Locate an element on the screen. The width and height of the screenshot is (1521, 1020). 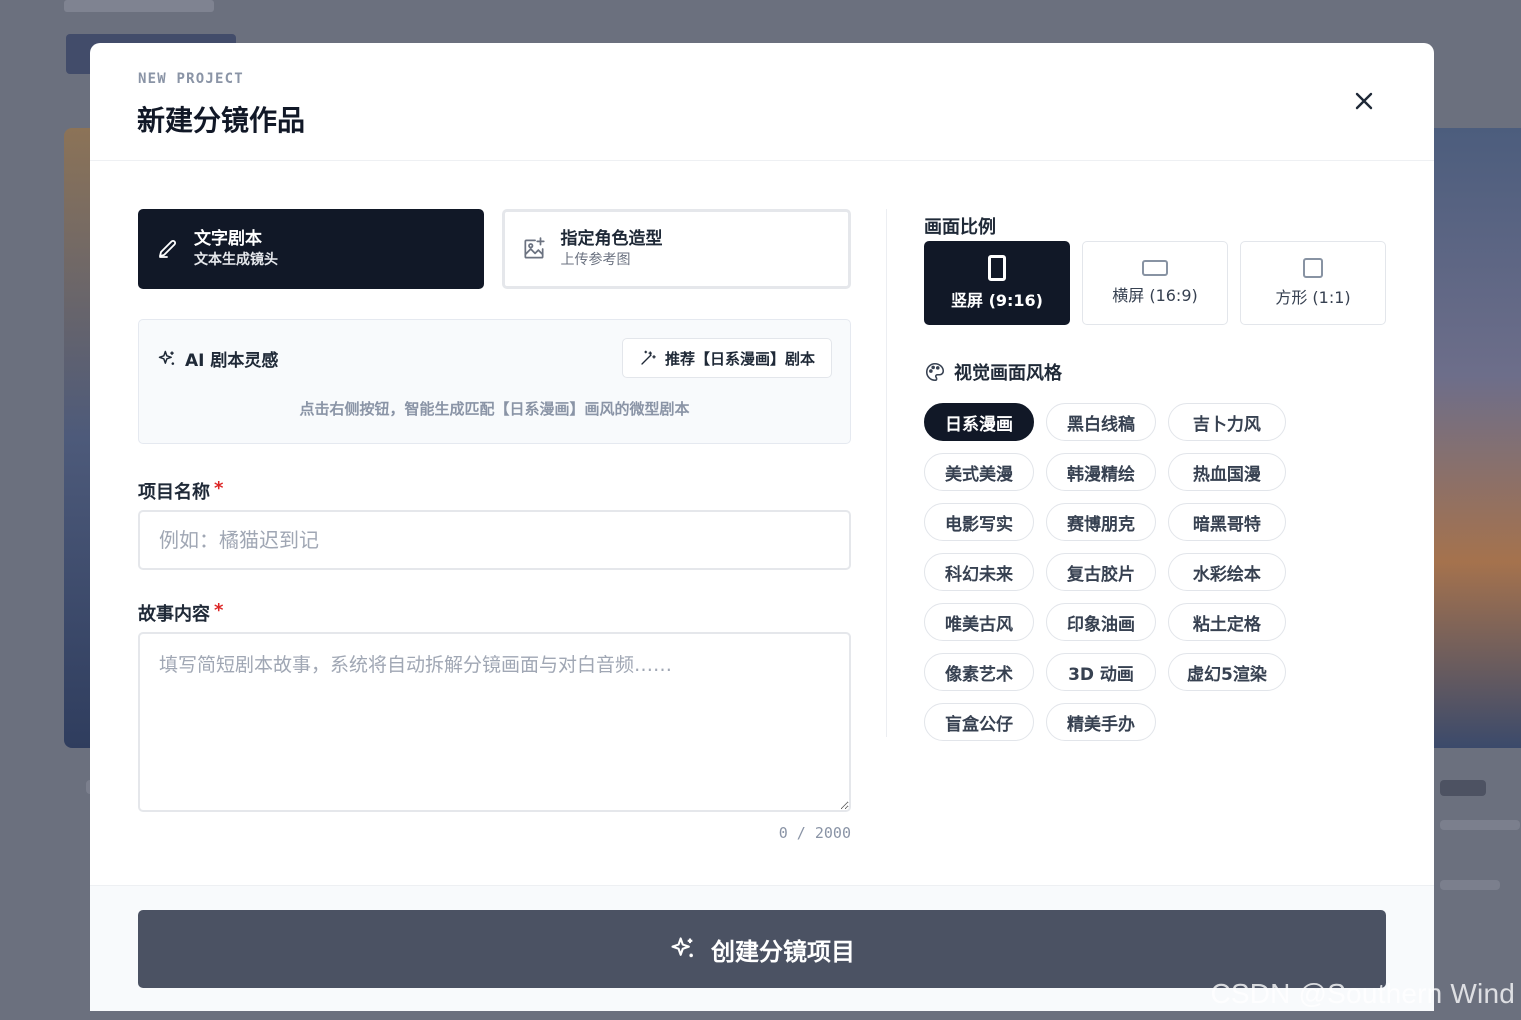
aspect-ratio-options: 竖屏 (9:16) 横屏 (16:9) 方形 (1:1) is located at coordinates (1155, 283).